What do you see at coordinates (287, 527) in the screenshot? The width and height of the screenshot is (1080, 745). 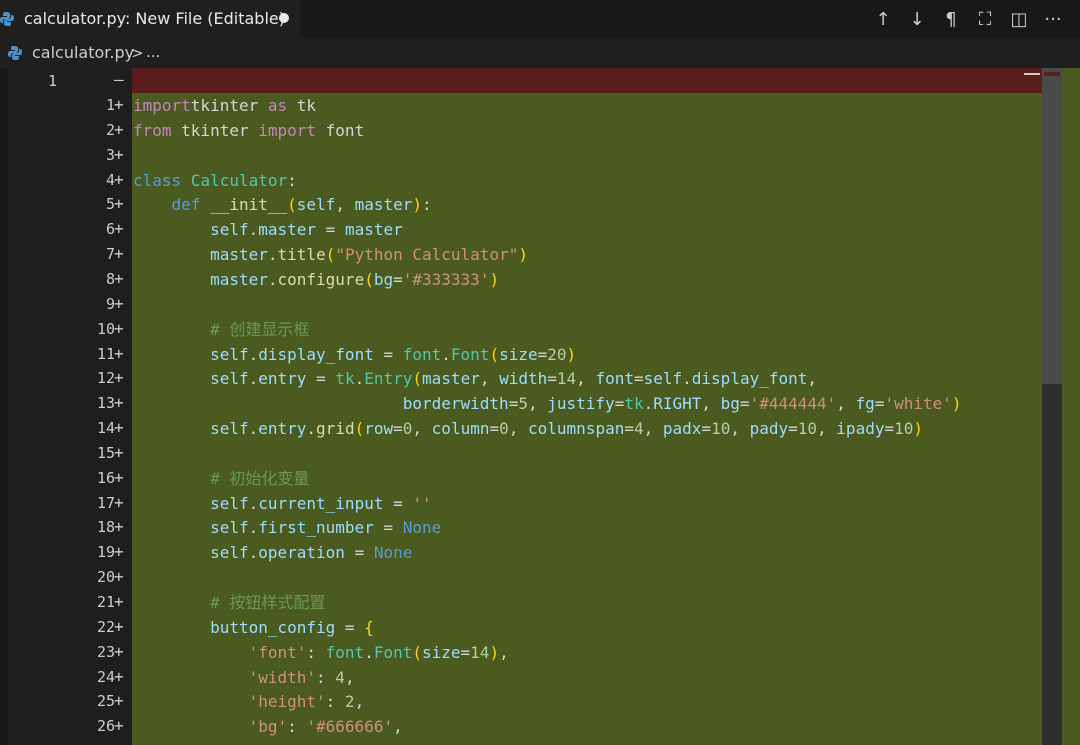 I see `code-line: self.first_number = None` at bounding box center [287, 527].